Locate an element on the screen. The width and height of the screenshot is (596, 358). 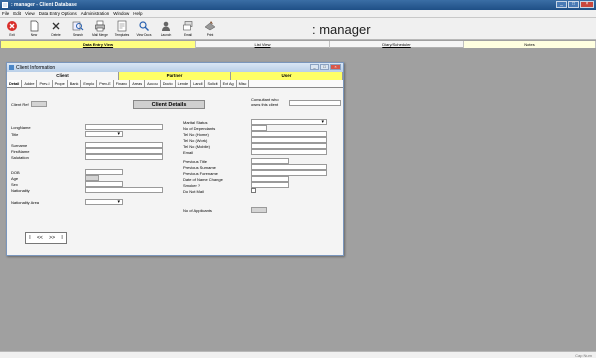
longname-field is located at coordinates (124, 127).